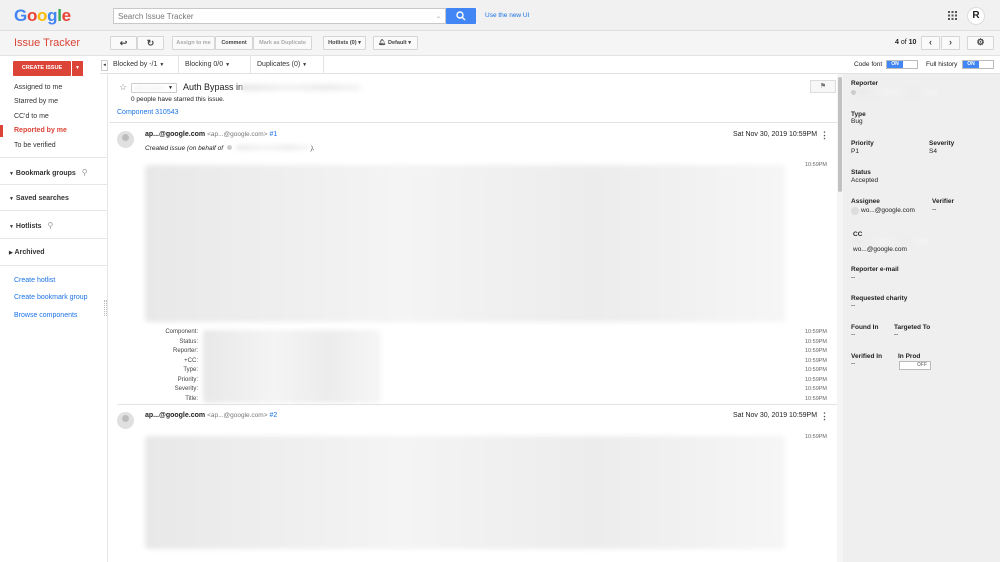  I want to click on app-title: Issue Tracker, so click(47, 43).